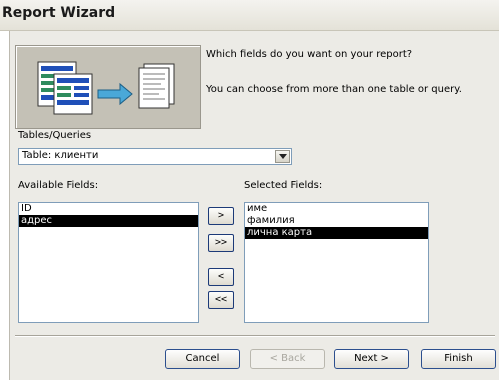 This screenshot has width=499, height=380. I want to click on tables-queries-label-text: Tables/Queries, so click(55, 135).